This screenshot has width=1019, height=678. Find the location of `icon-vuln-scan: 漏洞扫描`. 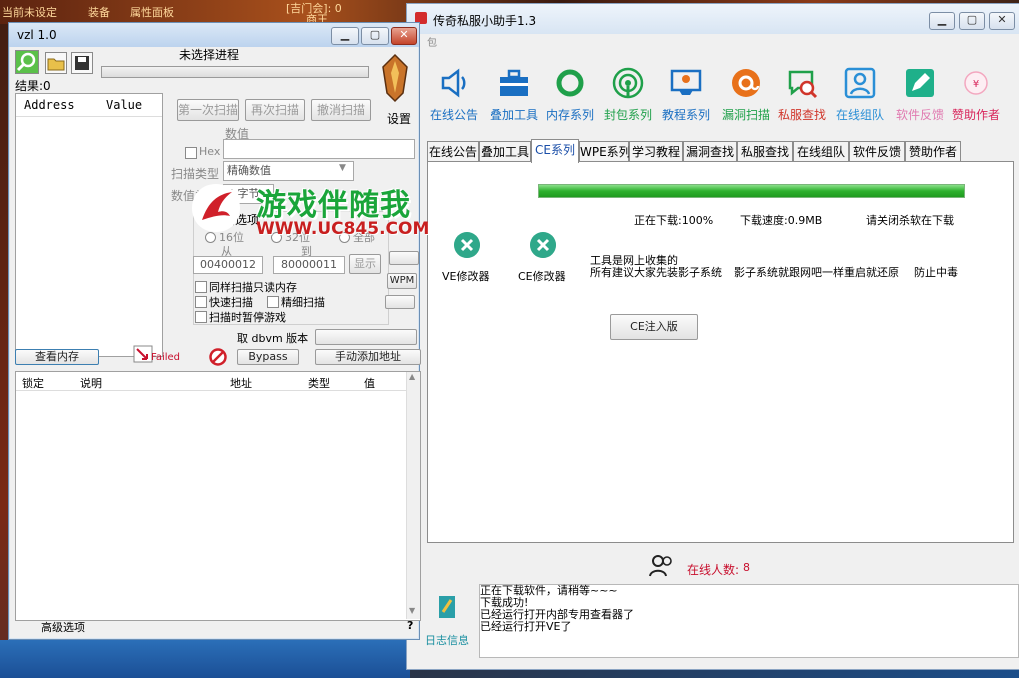

icon-vuln-scan: 漏洞扫描 is located at coordinates (746, 94).